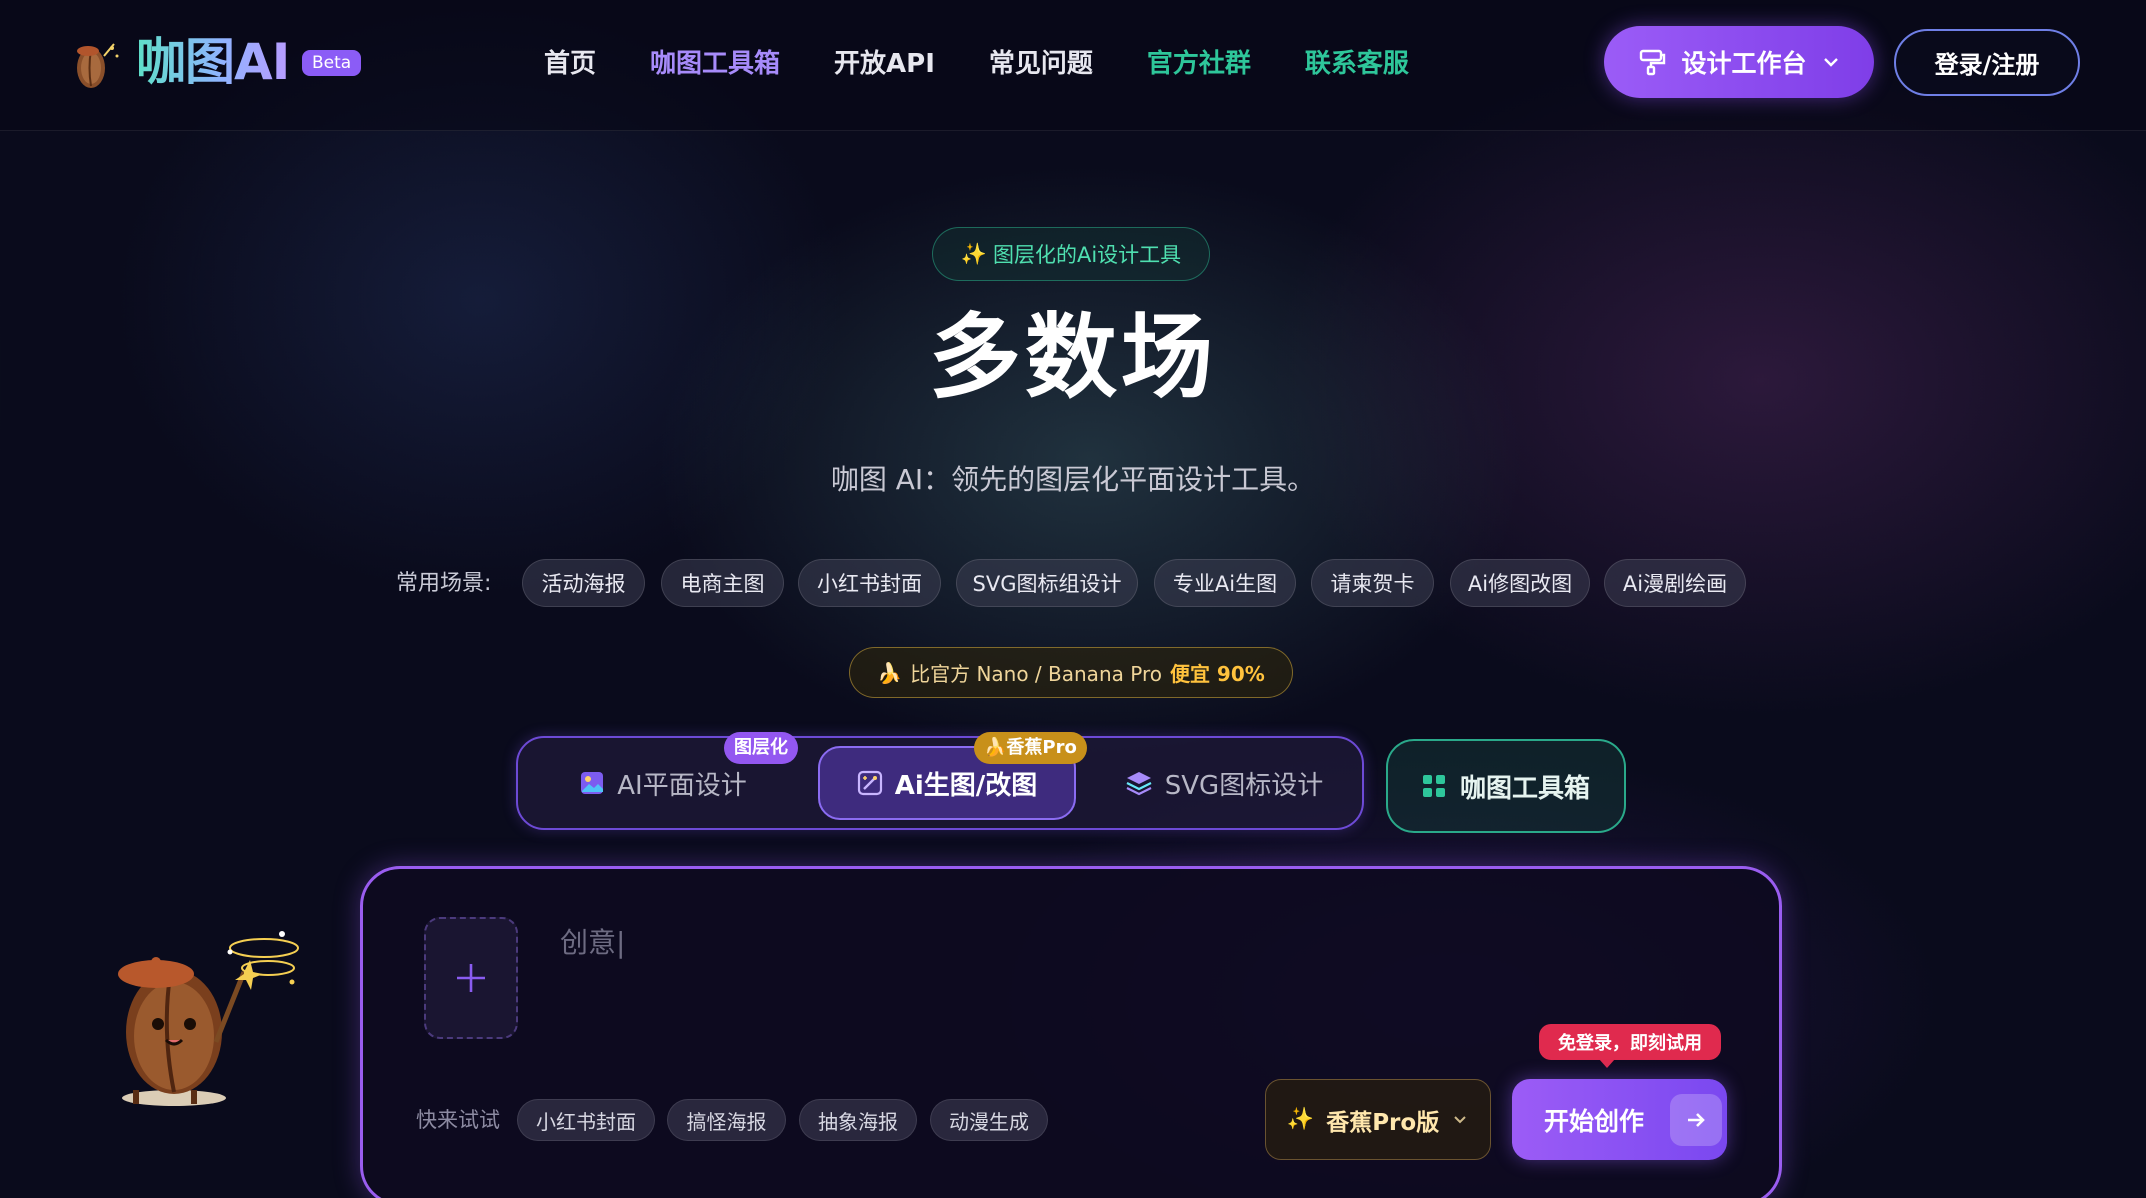 The height and width of the screenshot is (1198, 2146). Describe the element at coordinates (1244, 785) in the screenshot. I see `tab-label: SVG图标设计` at that location.